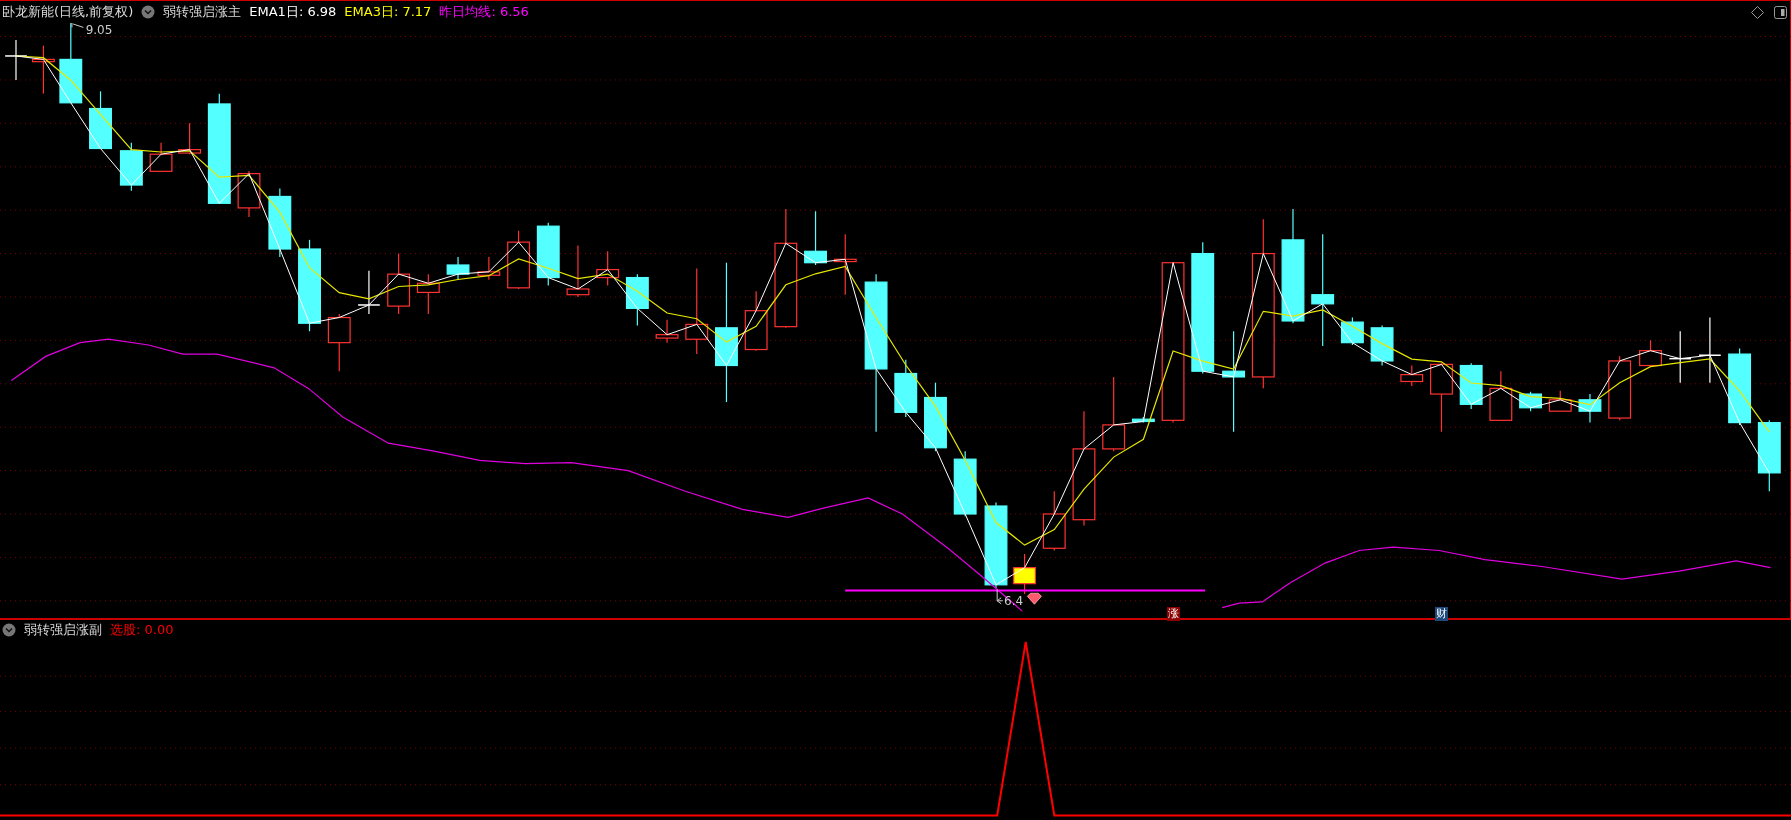 The width and height of the screenshot is (1791, 820). I want to click on signal-badge: 涨, so click(1174, 613).